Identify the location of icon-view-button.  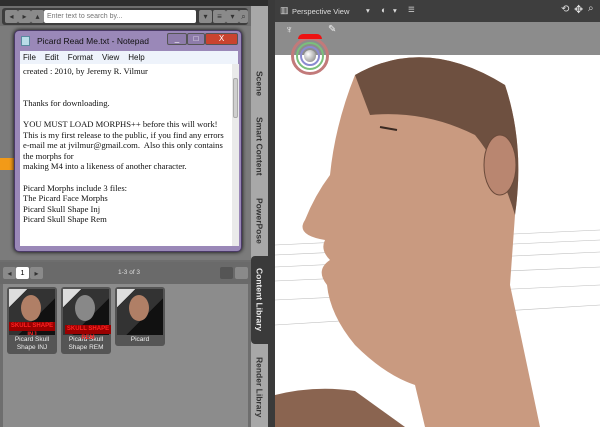
(226, 273).